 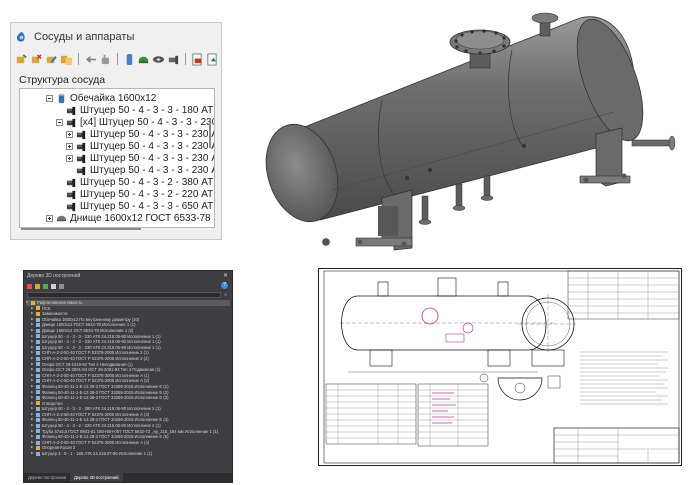 What do you see at coordinates (53, 286) in the screenshot?
I see `expand-icon` at bounding box center [53, 286].